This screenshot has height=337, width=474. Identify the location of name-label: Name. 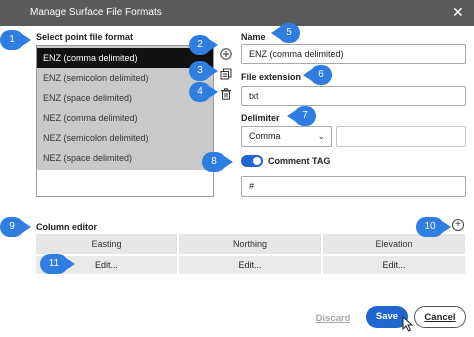
(253, 37).